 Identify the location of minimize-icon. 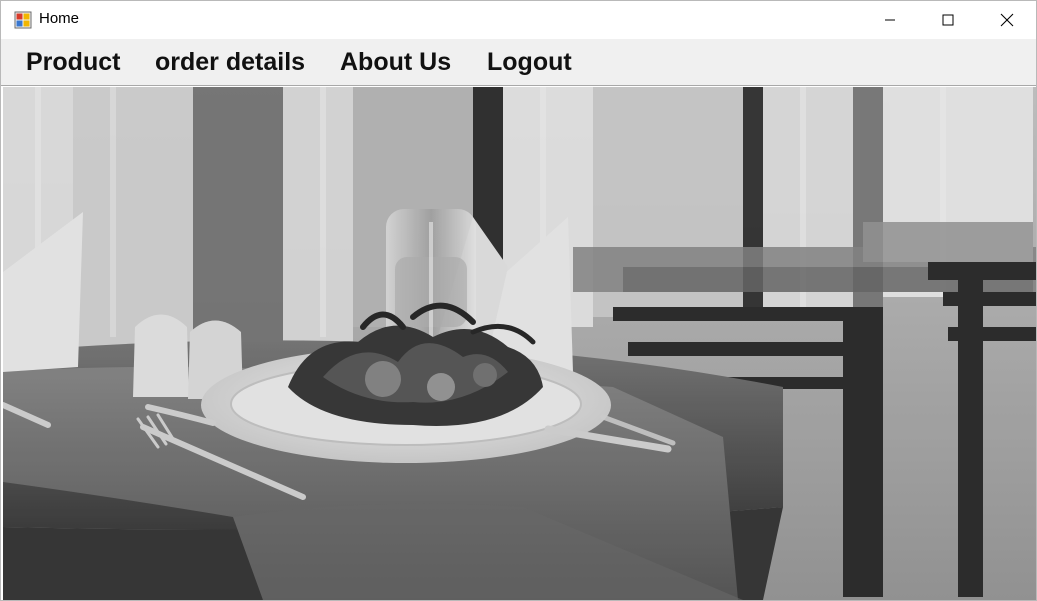
(890, 20).